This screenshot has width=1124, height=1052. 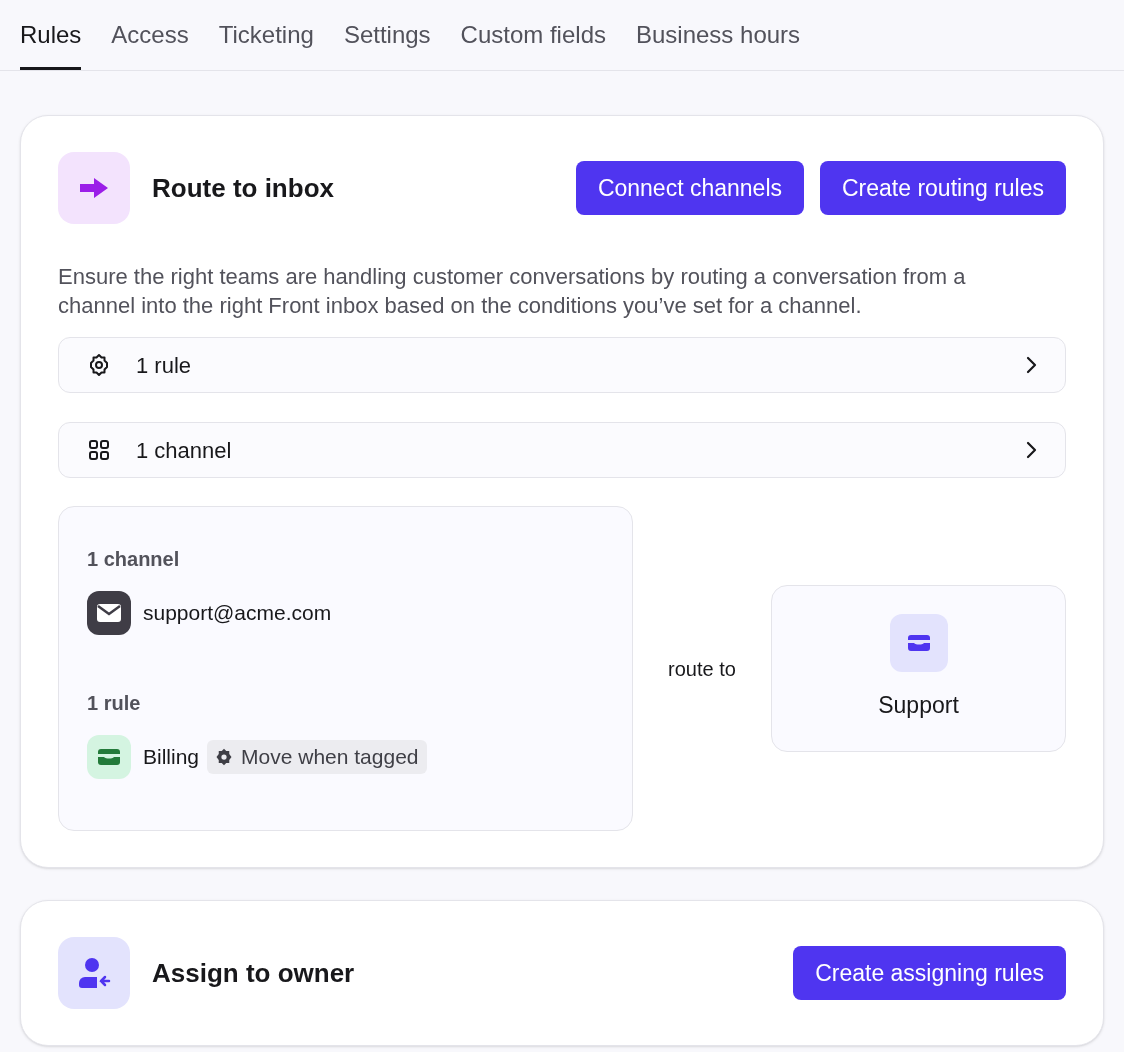 I want to click on rule-tag: Move when tagged, so click(x=317, y=757).